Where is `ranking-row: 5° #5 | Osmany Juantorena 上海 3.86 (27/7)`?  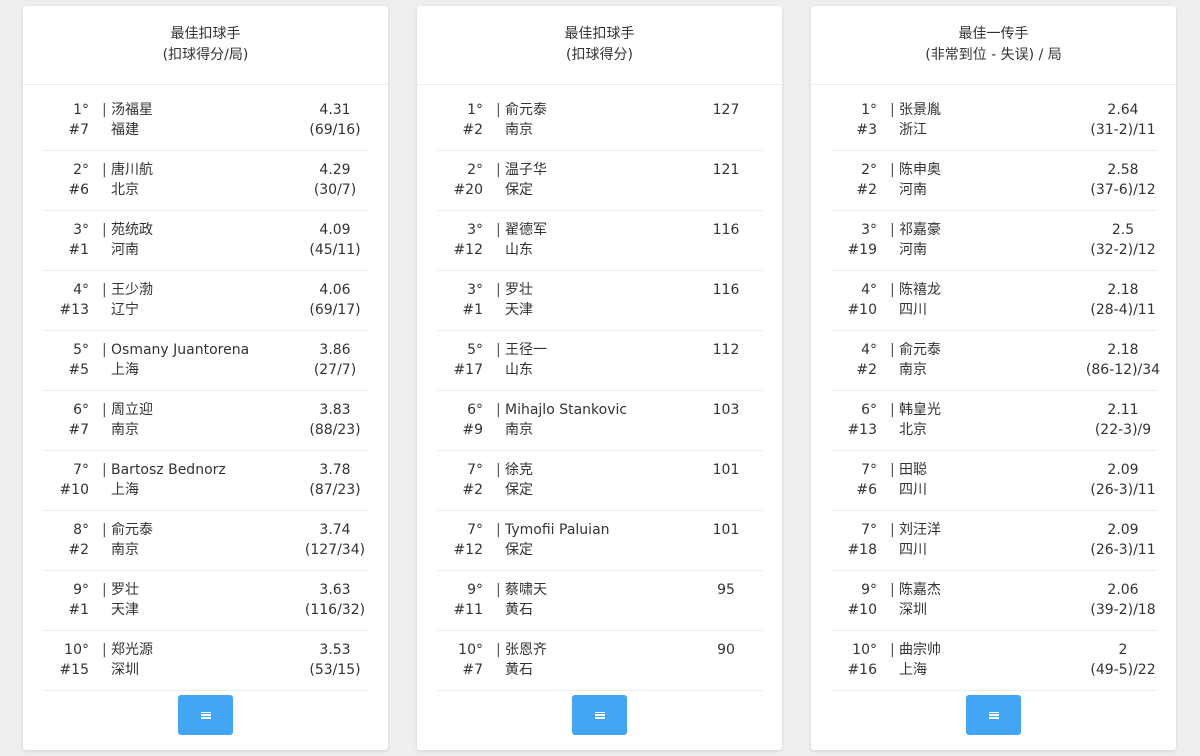 ranking-row: 5° #5 | Osmany Juantorena 上海 3.86 (27/7) is located at coordinates (206, 361).